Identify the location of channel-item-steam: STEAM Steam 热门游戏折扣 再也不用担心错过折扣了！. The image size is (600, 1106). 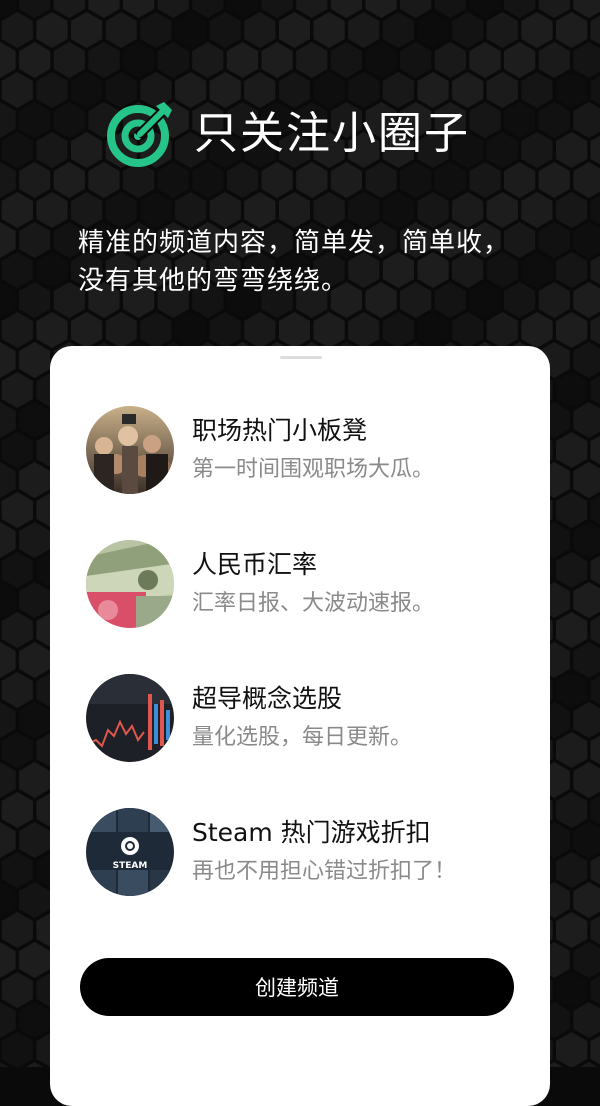
(306, 852).